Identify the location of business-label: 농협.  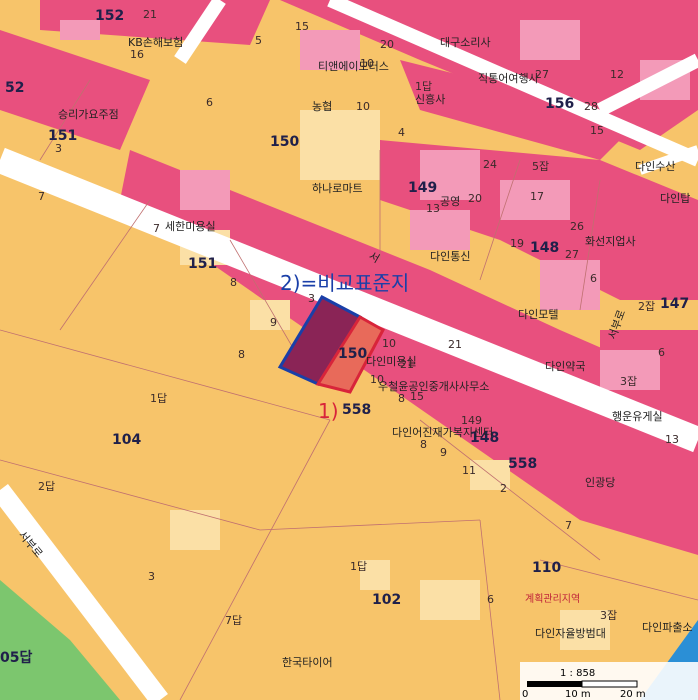
(322, 106).